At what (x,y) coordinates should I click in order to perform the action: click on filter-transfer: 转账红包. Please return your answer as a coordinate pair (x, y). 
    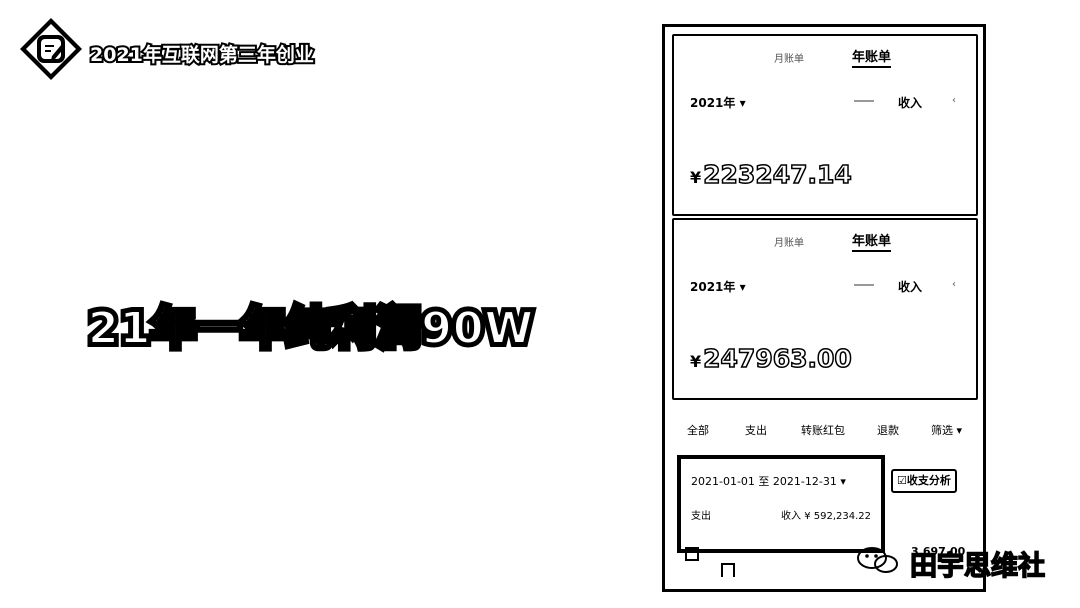
    Looking at the image, I should click on (823, 430).